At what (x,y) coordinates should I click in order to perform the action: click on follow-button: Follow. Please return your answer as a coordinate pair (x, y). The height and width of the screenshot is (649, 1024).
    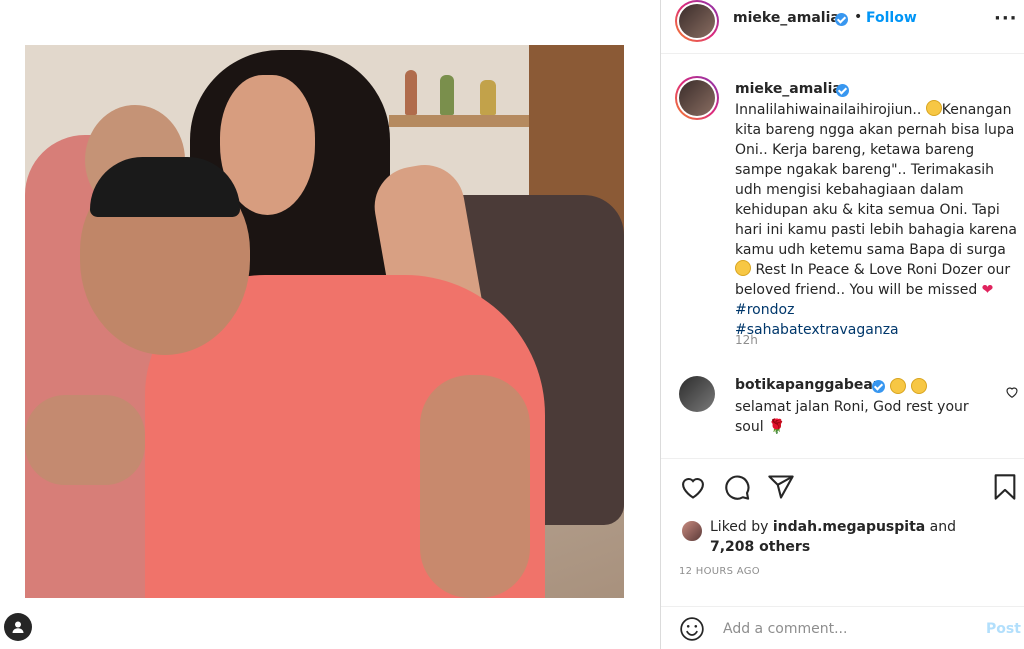
    Looking at the image, I should click on (891, 18).